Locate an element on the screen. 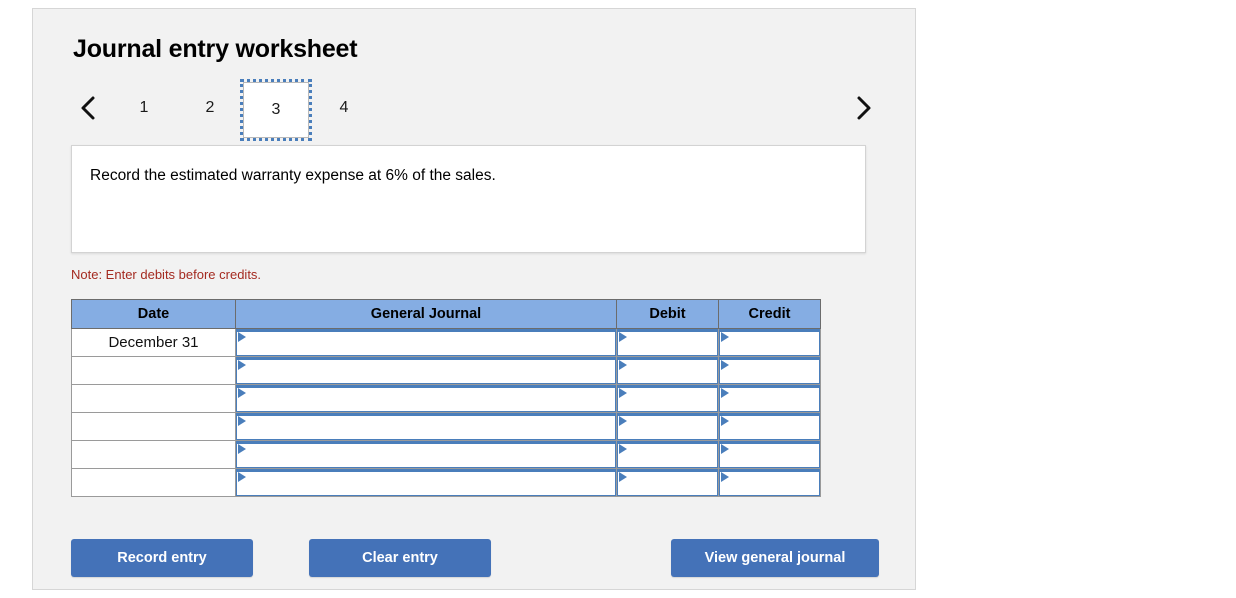 Image resolution: width=1236 pixels, height=598 pixels. previous-page-button is located at coordinates (88, 108).